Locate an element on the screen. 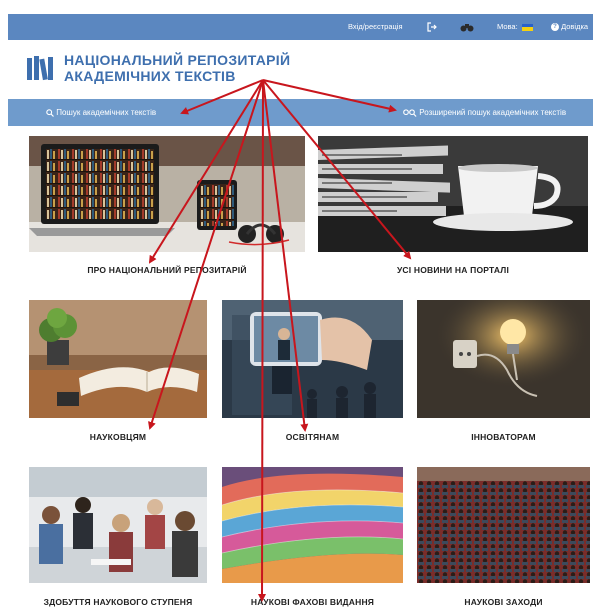  tile-educators-caption: ОСВІТЯНАМ is located at coordinates (312, 437).